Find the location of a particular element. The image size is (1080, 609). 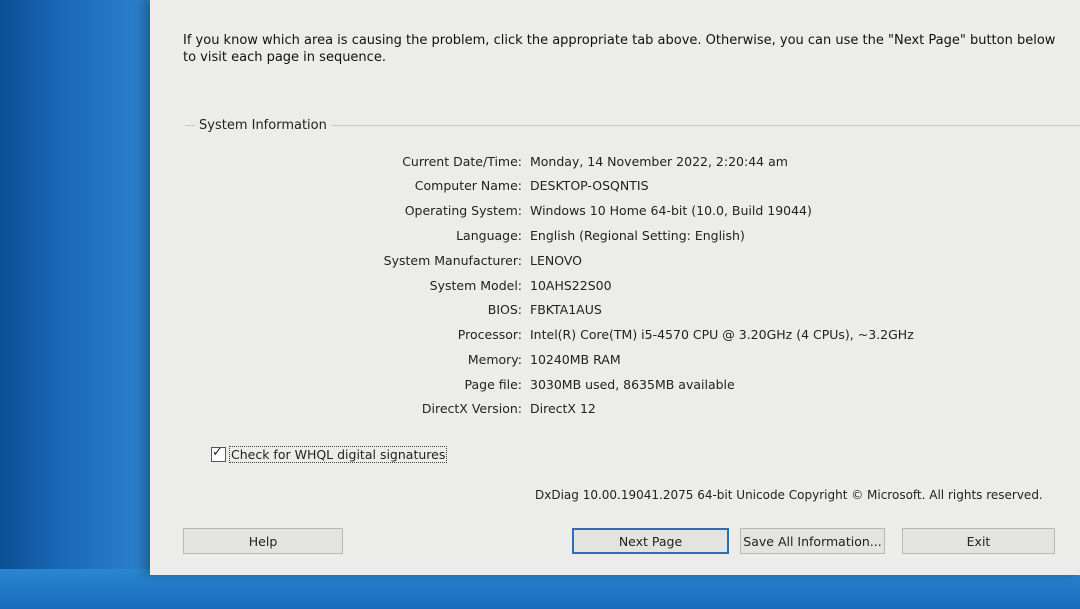

info-value: DESKTOP-OSQNTIS is located at coordinates (589, 185).